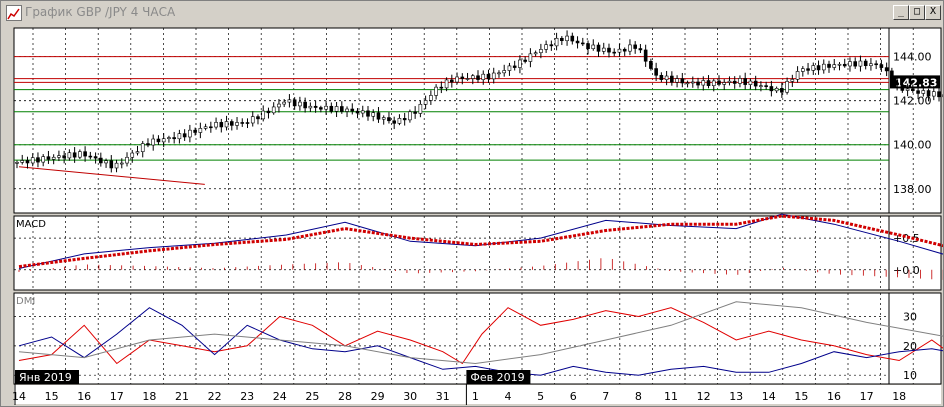 The height and width of the screenshot is (407, 944). What do you see at coordinates (736, 396) in the screenshot?
I see `x-tick-label: 13` at bounding box center [736, 396].